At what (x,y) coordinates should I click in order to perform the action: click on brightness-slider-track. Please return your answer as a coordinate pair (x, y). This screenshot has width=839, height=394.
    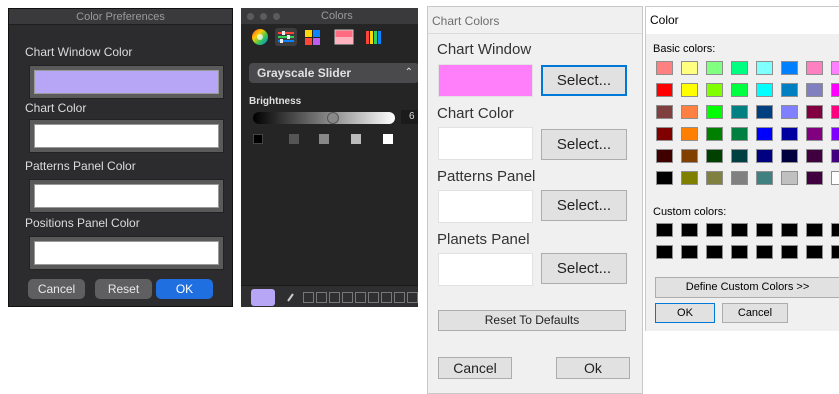
    Looking at the image, I should click on (324, 118).